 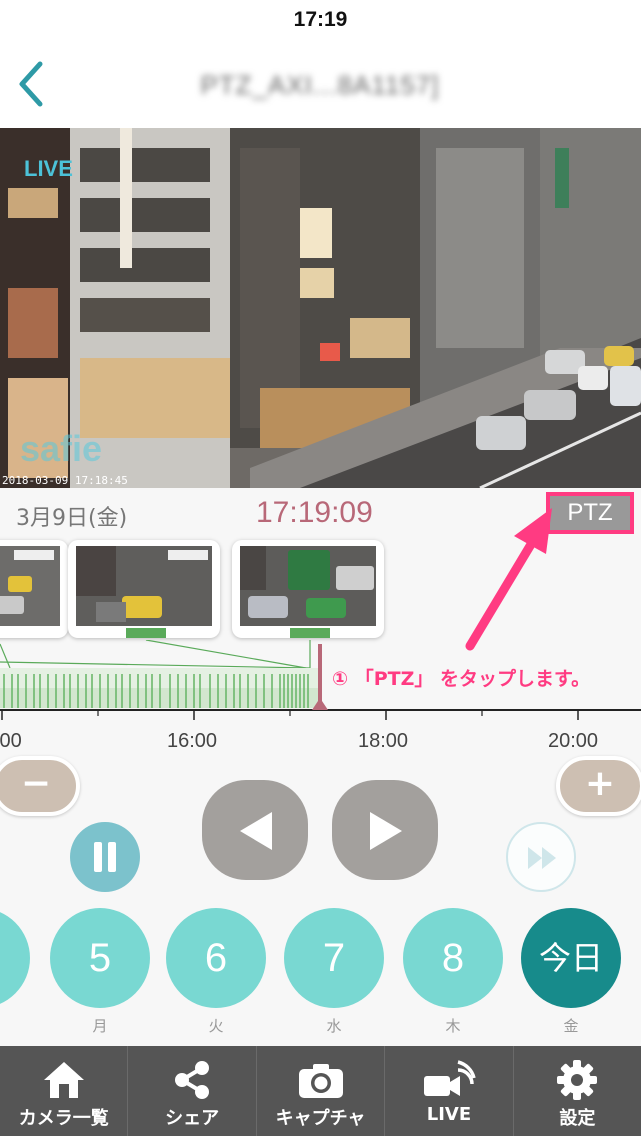 I want to click on back-button, so click(x=32, y=84).